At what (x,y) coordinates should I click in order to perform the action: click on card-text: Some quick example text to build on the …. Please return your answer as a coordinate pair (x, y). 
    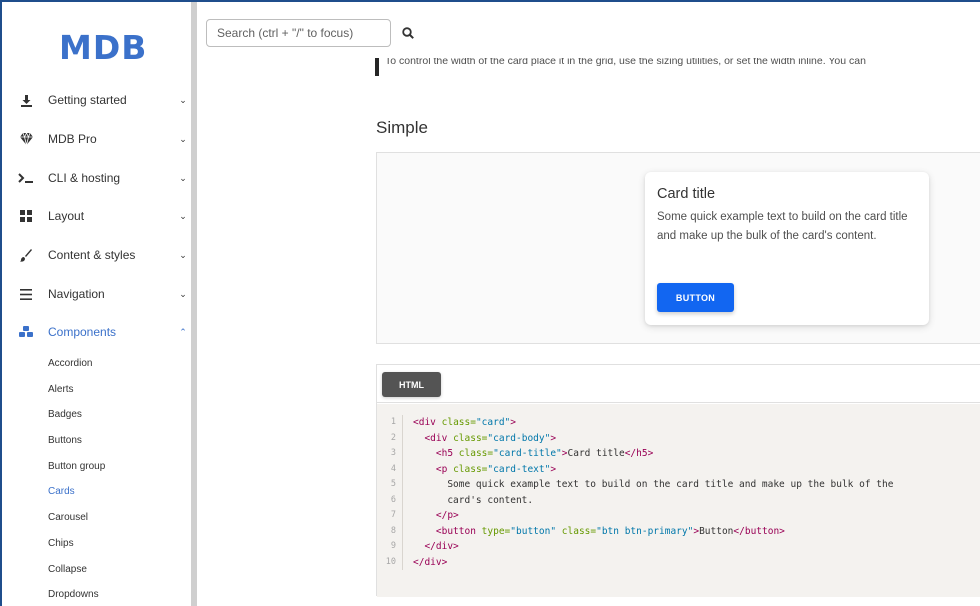
    Looking at the image, I should click on (782, 226).